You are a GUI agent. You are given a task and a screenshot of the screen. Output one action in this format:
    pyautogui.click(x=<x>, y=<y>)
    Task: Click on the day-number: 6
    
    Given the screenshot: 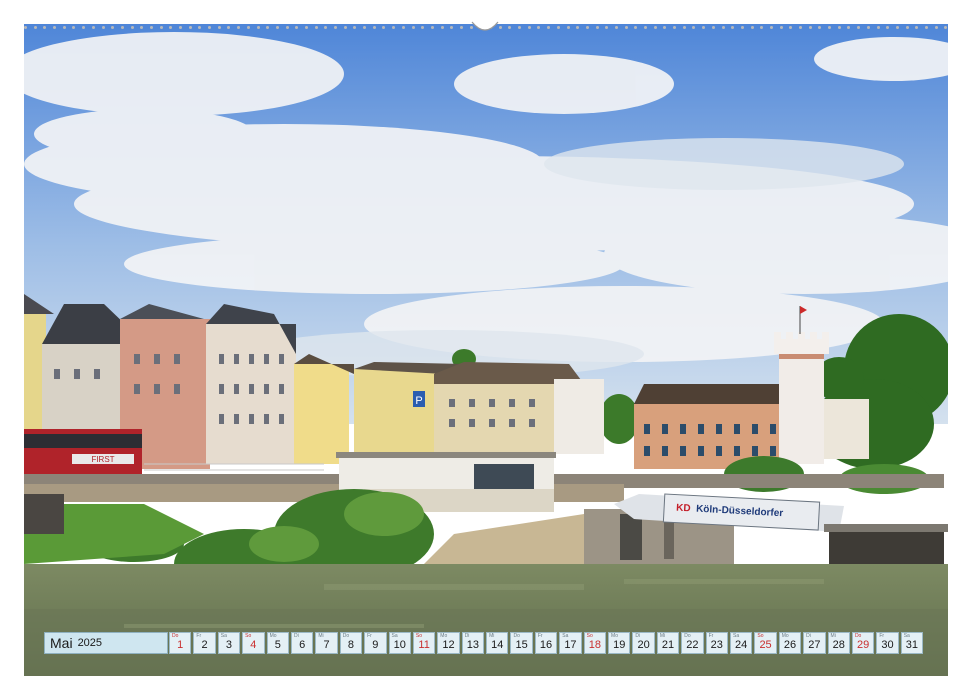 What is the action you would take?
    pyautogui.click(x=302, y=645)
    